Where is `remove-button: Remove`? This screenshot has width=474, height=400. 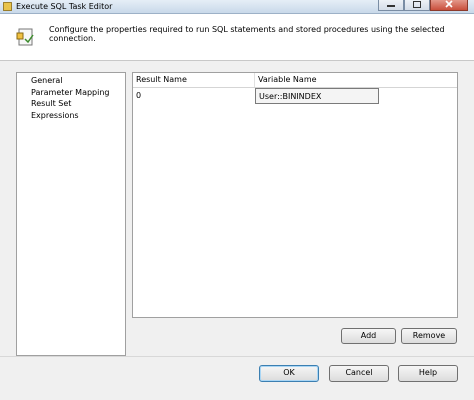
remove-button: Remove is located at coordinates (429, 336).